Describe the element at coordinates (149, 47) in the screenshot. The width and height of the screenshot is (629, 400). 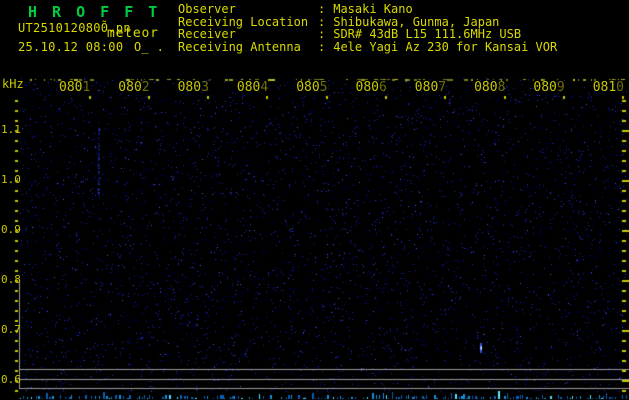
I see `echo-counter: O_ .` at that location.